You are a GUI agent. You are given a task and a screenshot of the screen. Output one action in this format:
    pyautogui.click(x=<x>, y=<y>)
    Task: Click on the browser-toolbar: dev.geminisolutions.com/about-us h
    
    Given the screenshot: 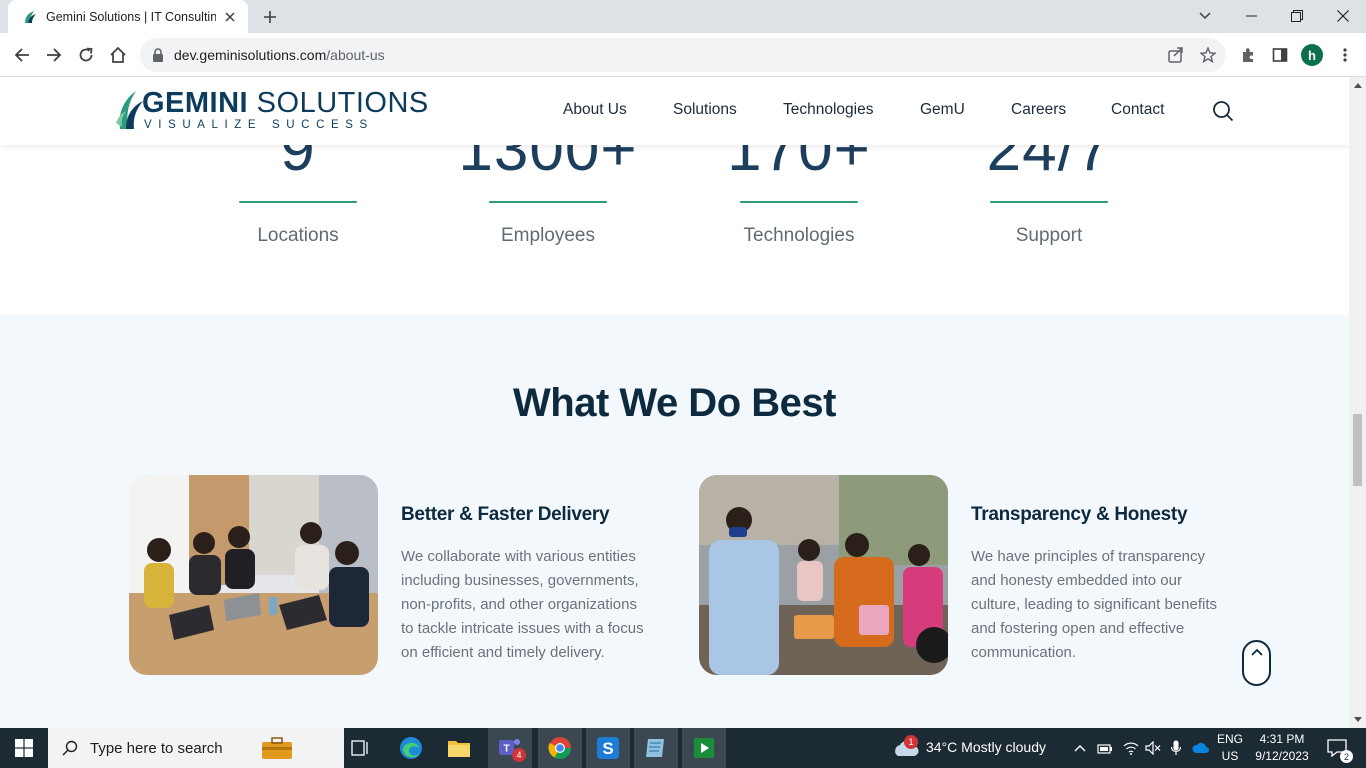 What is the action you would take?
    pyautogui.click(x=683, y=55)
    